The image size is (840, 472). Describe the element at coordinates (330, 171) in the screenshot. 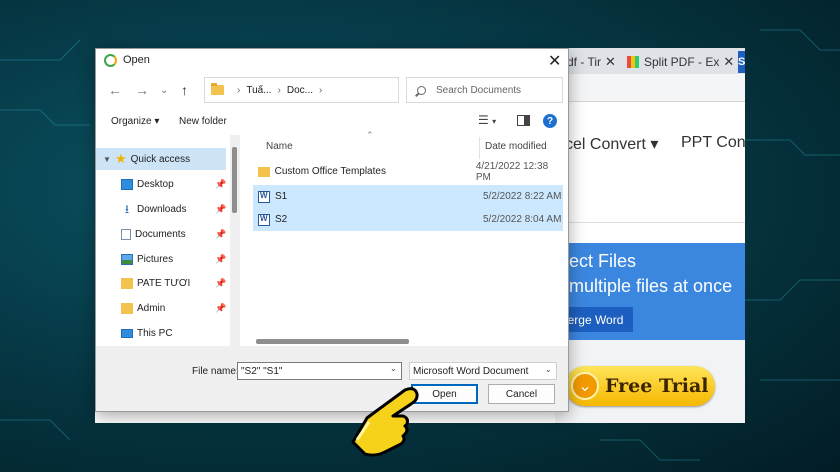

I see `file-name: Custom Office Templates` at that location.